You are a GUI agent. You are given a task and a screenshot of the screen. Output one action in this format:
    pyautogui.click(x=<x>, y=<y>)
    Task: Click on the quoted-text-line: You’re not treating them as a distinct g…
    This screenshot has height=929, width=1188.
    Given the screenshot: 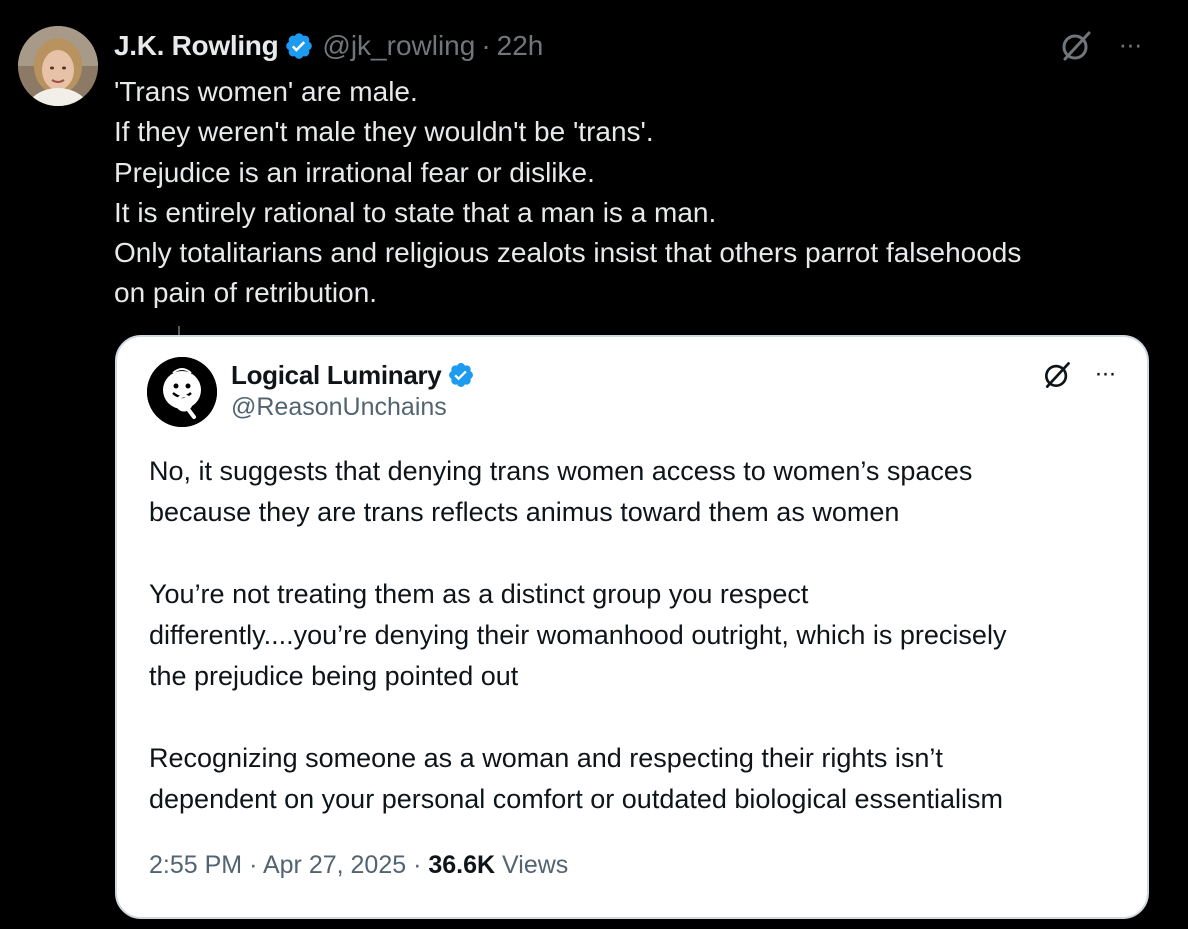 What is the action you would take?
    pyautogui.click(x=479, y=594)
    